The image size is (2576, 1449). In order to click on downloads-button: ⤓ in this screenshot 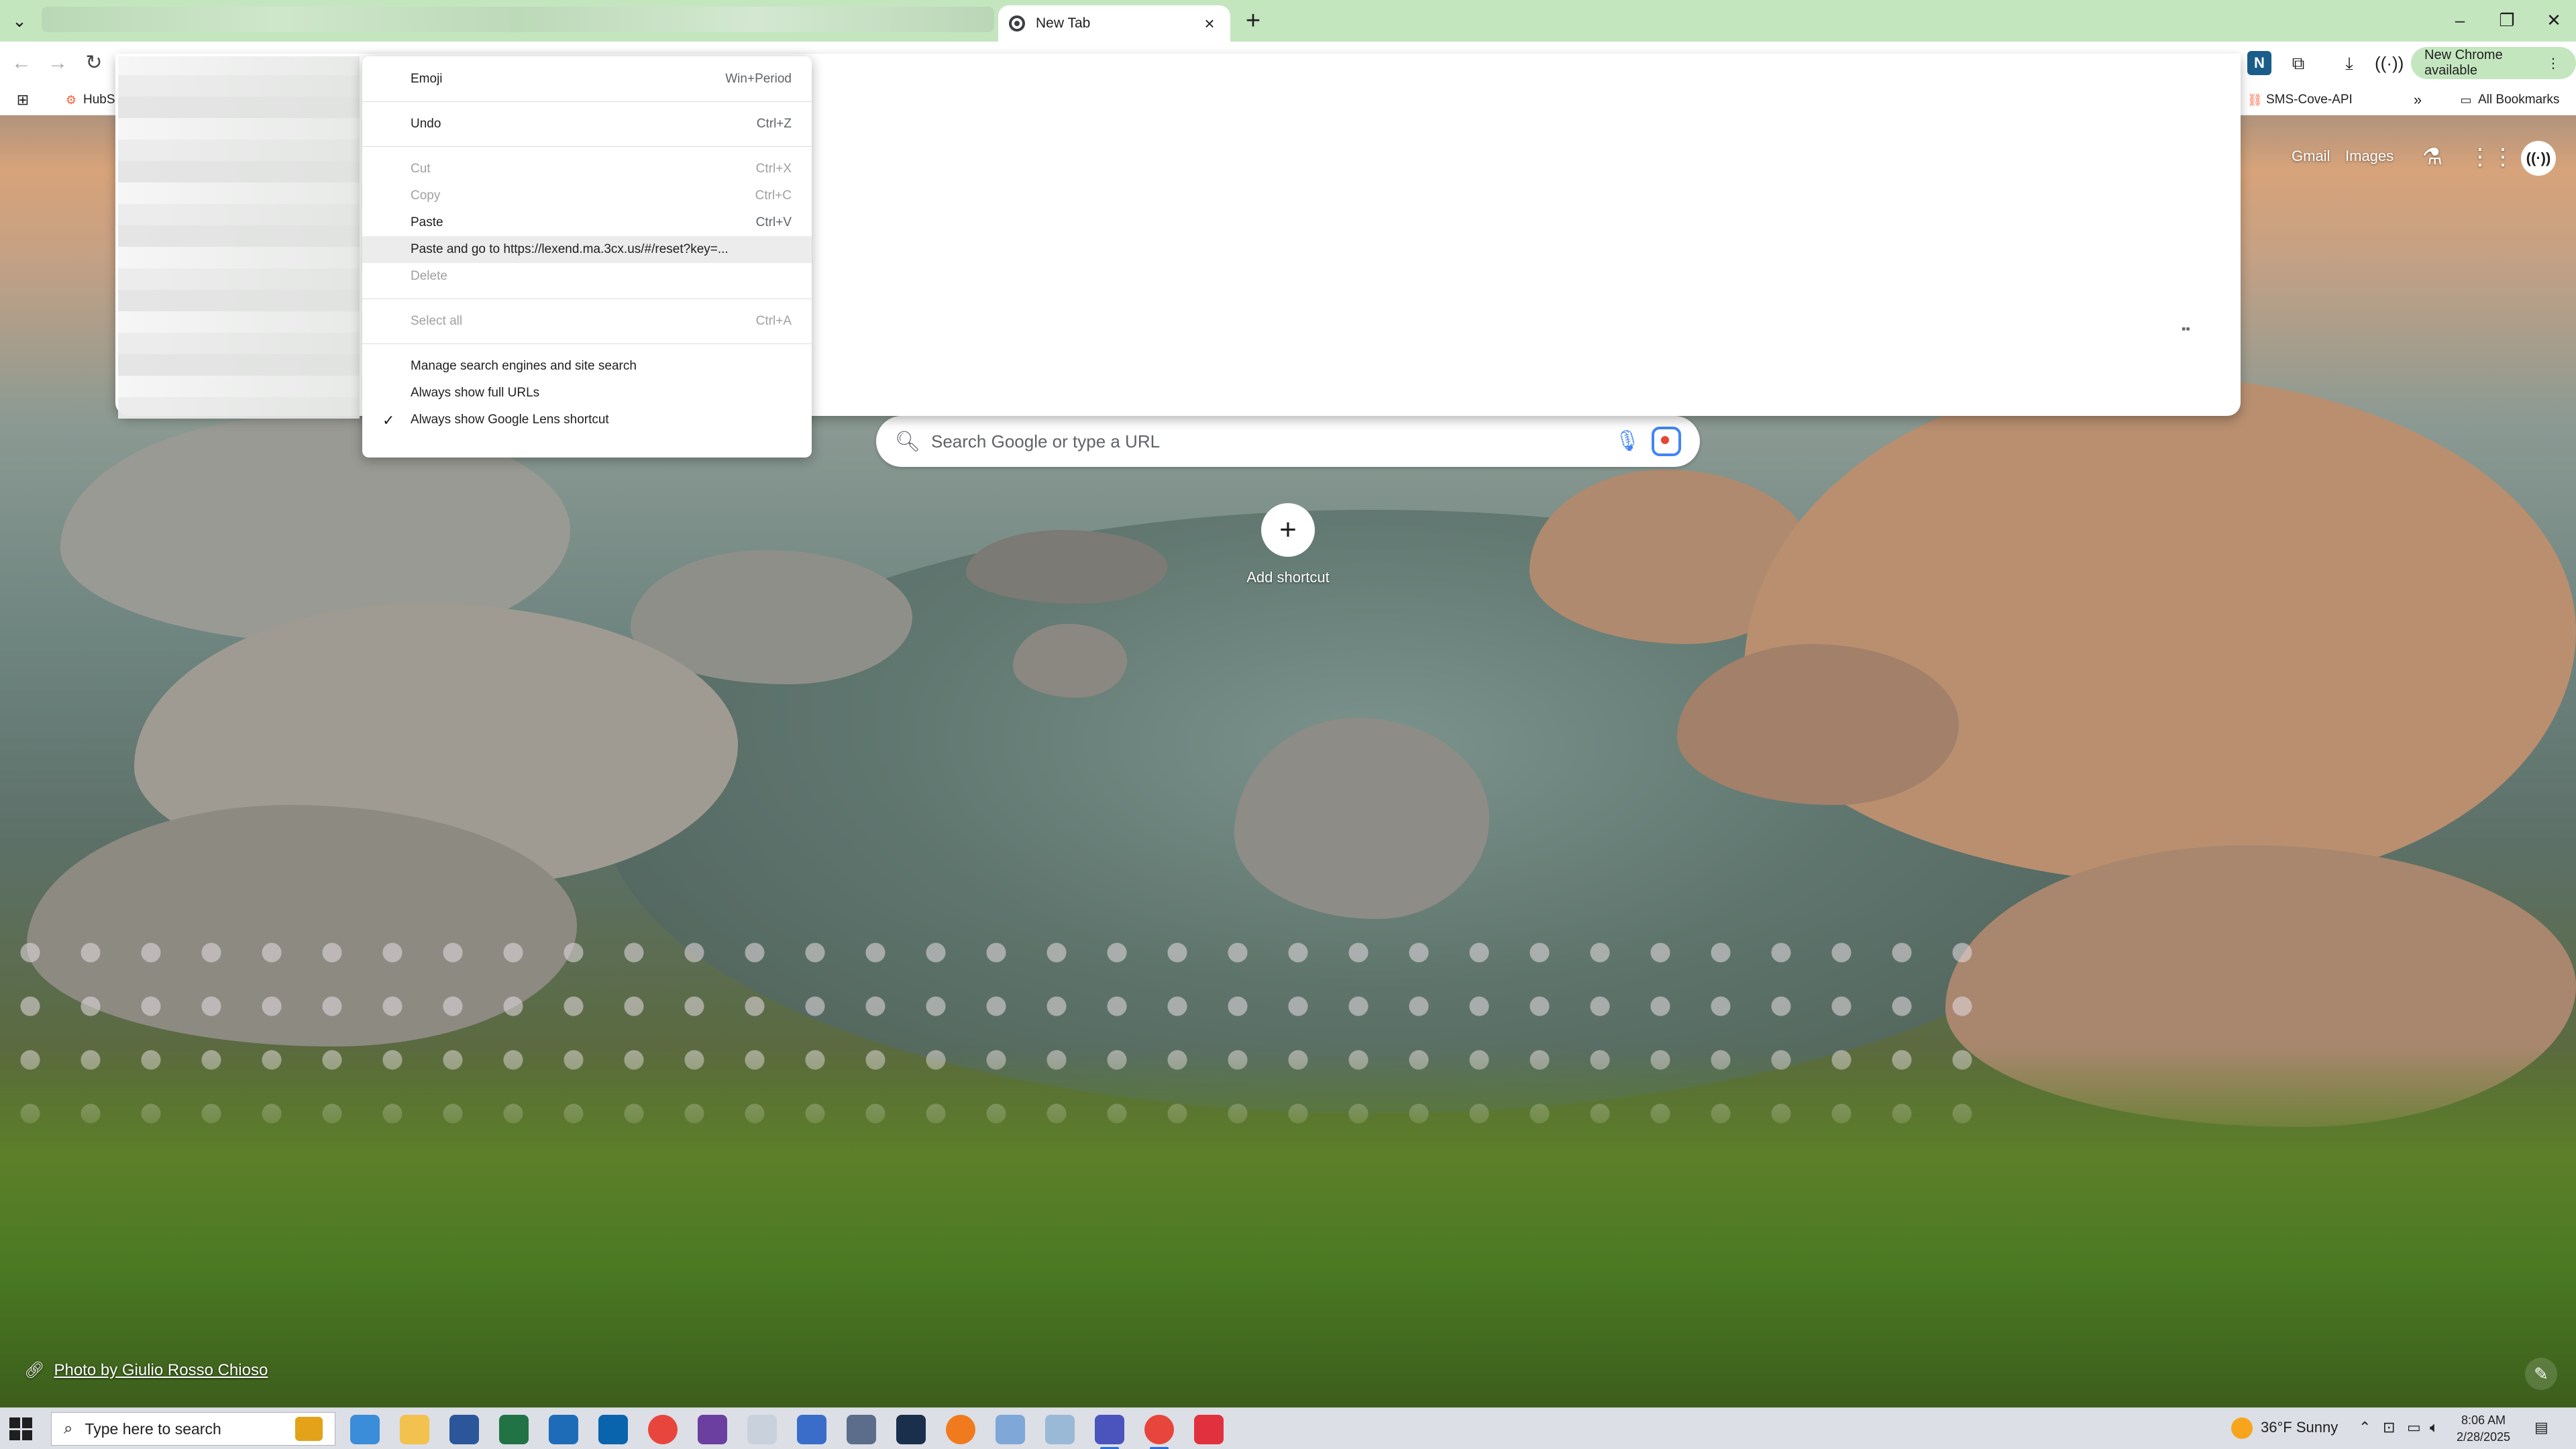, I will do `click(2349, 63)`.